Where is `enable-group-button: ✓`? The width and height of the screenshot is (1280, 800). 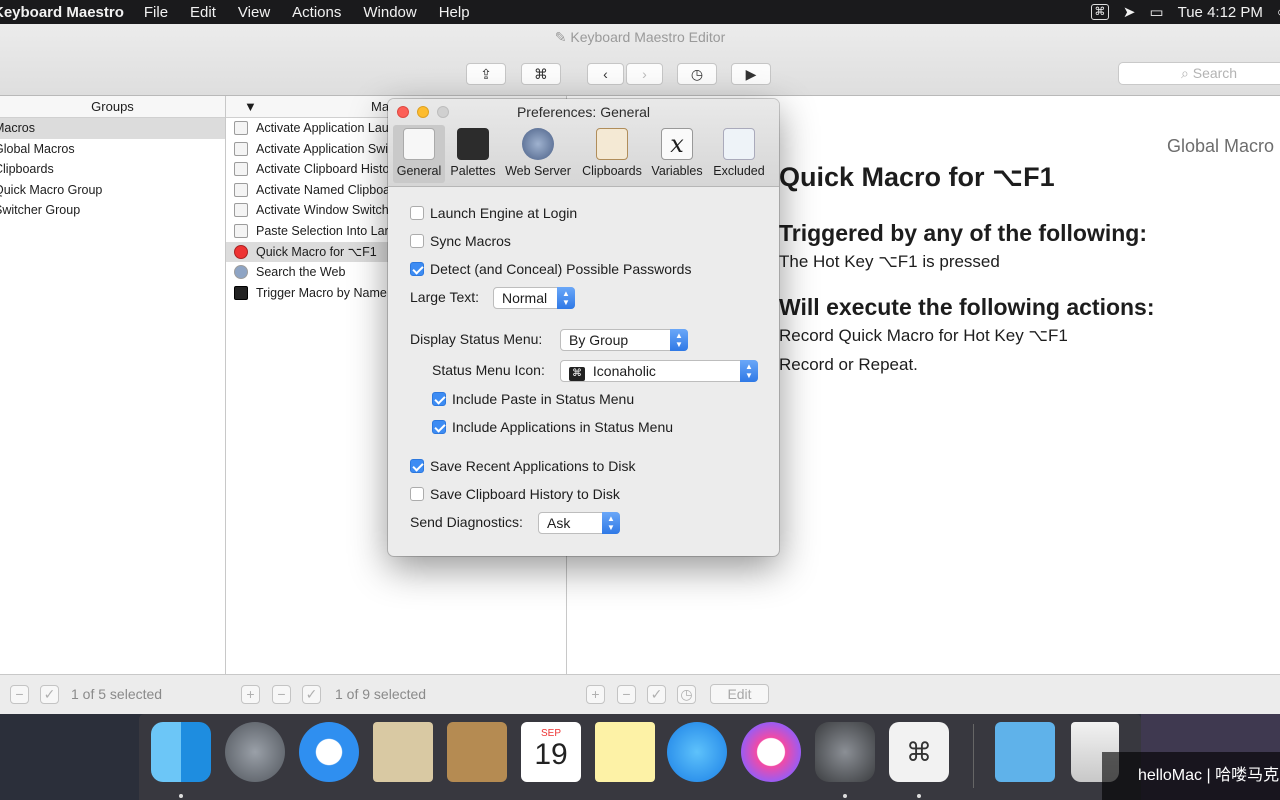 enable-group-button: ✓ is located at coordinates (49, 694).